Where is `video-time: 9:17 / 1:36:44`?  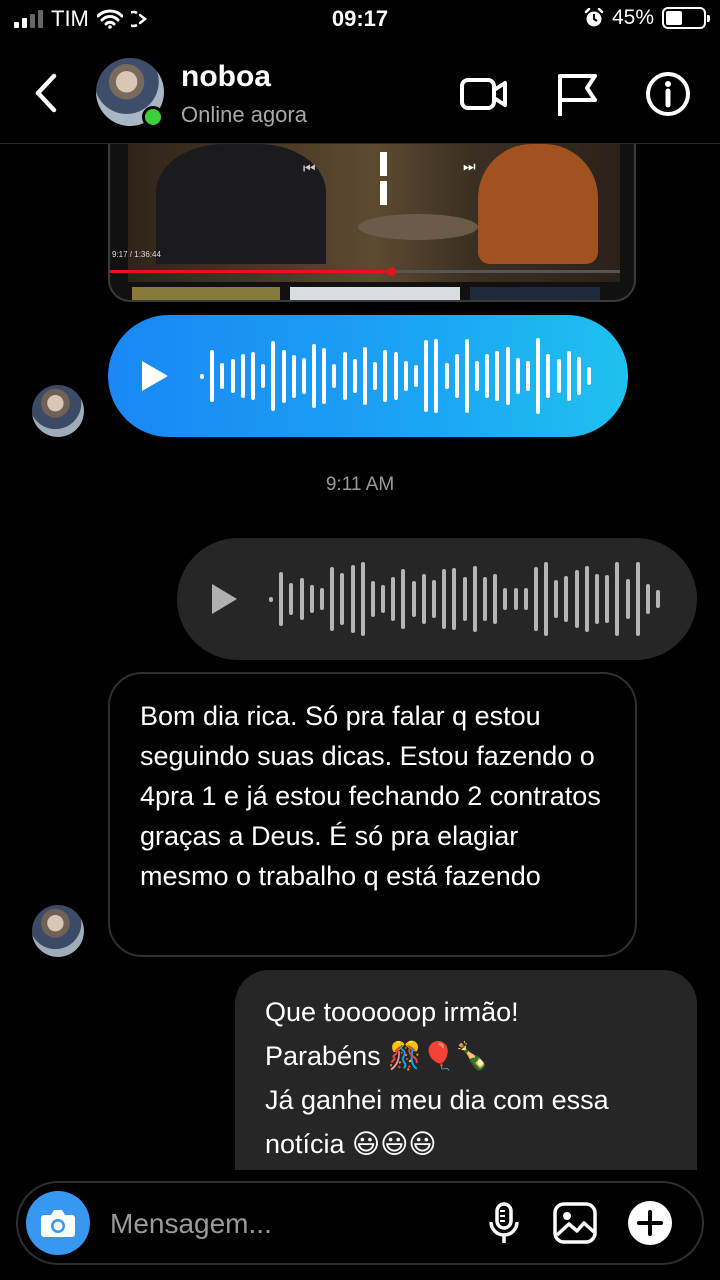
video-time: 9:17 / 1:36:44 is located at coordinates (136, 254).